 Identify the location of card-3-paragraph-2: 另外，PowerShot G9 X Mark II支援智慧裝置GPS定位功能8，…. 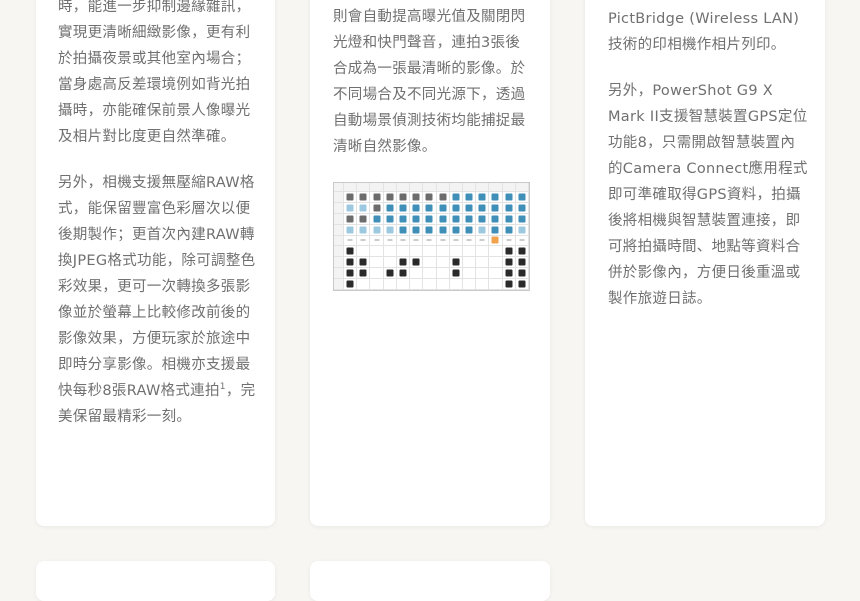
(708, 195).